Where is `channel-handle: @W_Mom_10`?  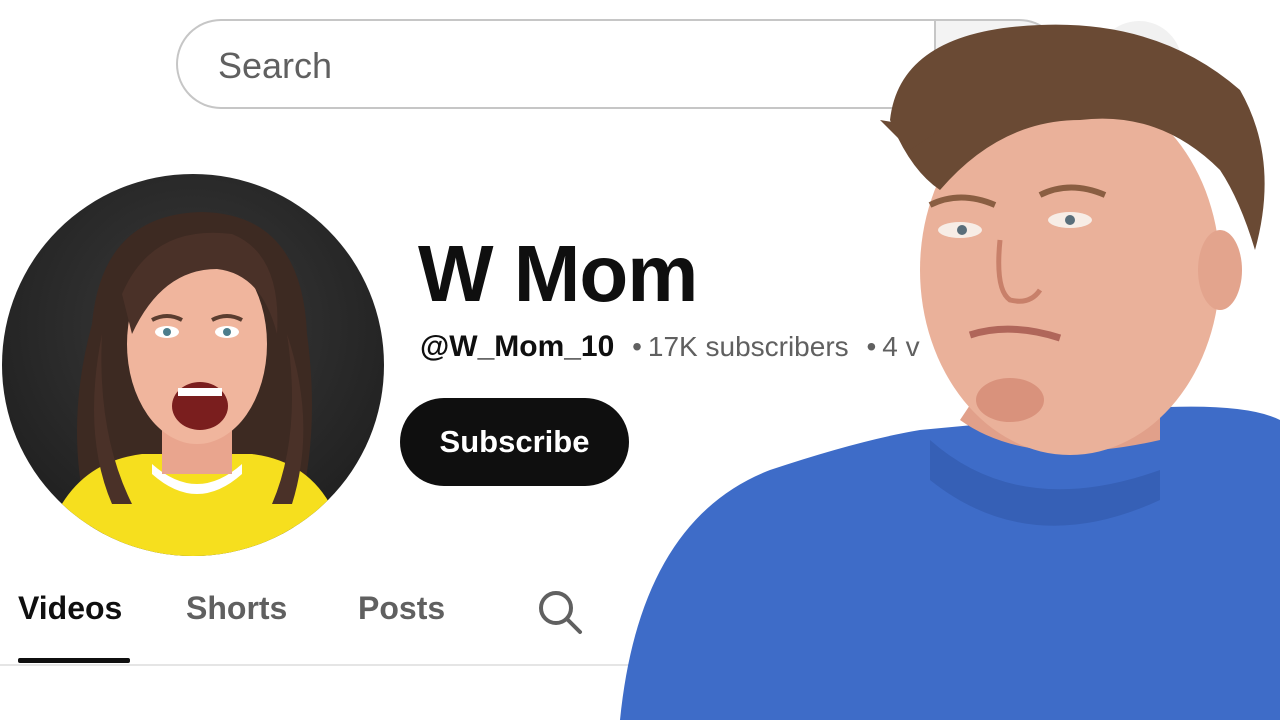
channel-handle: @W_Mom_10 is located at coordinates (517, 346).